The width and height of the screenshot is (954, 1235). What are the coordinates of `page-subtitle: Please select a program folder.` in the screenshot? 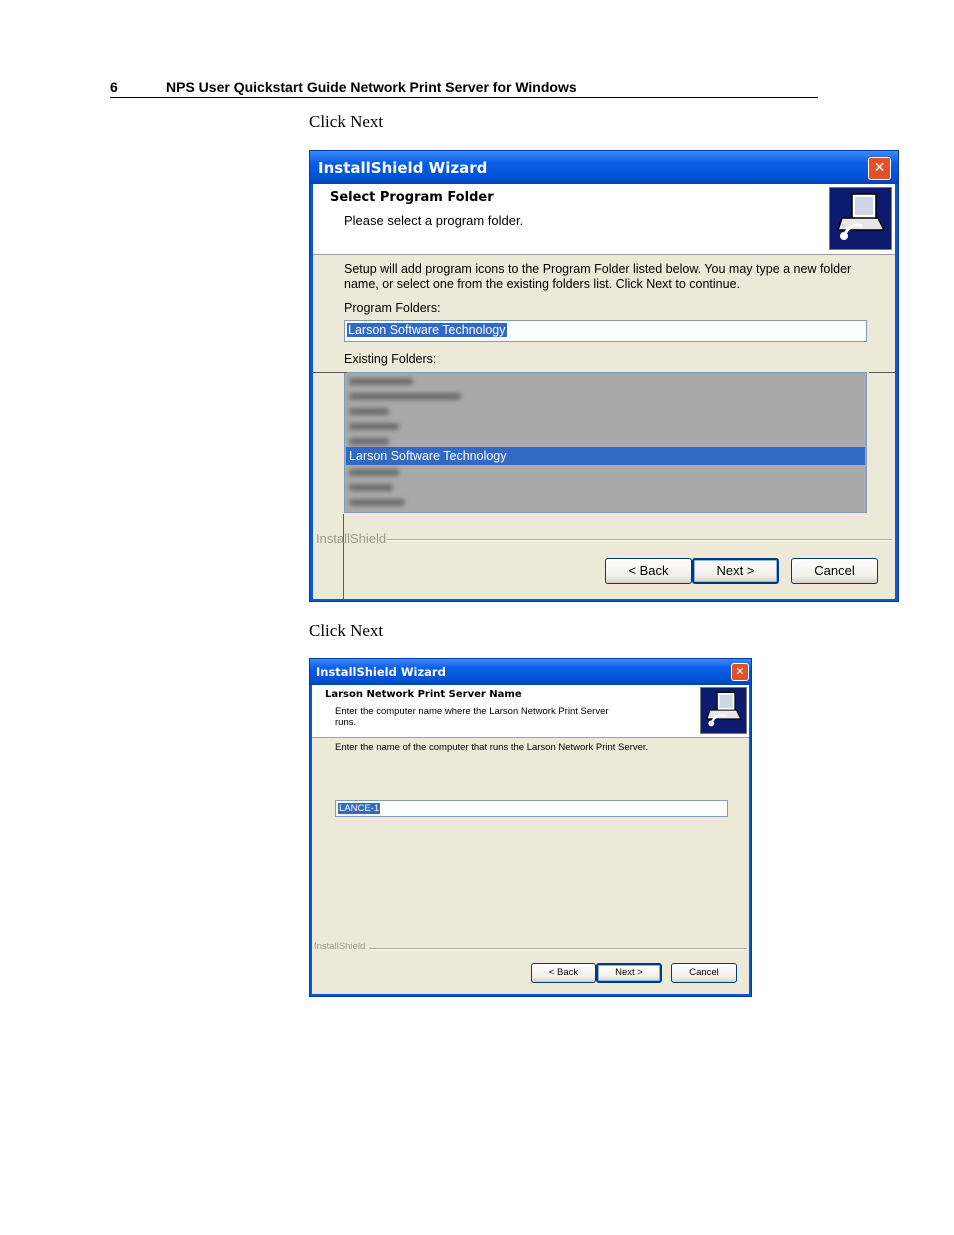 It's located at (434, 220).